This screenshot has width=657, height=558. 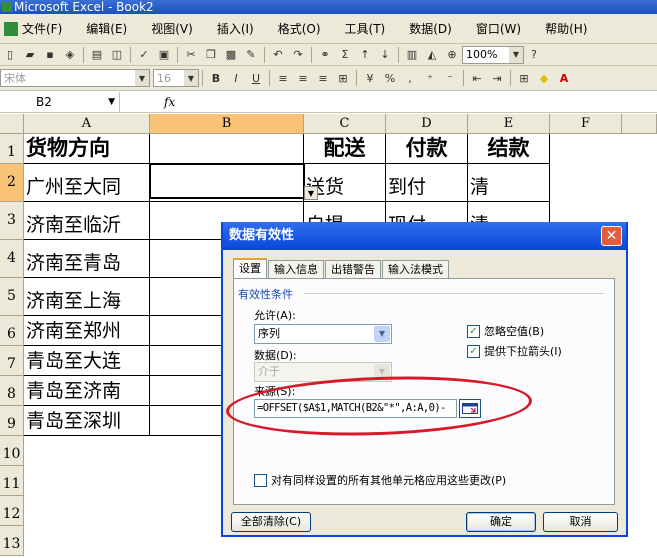 I want to click on cell-d2: 到付, so click(x=427, y=183).